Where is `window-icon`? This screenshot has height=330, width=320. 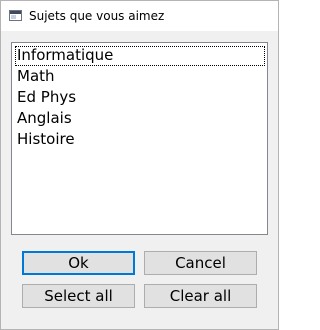
window-icon is located at coordinates (15, 15).